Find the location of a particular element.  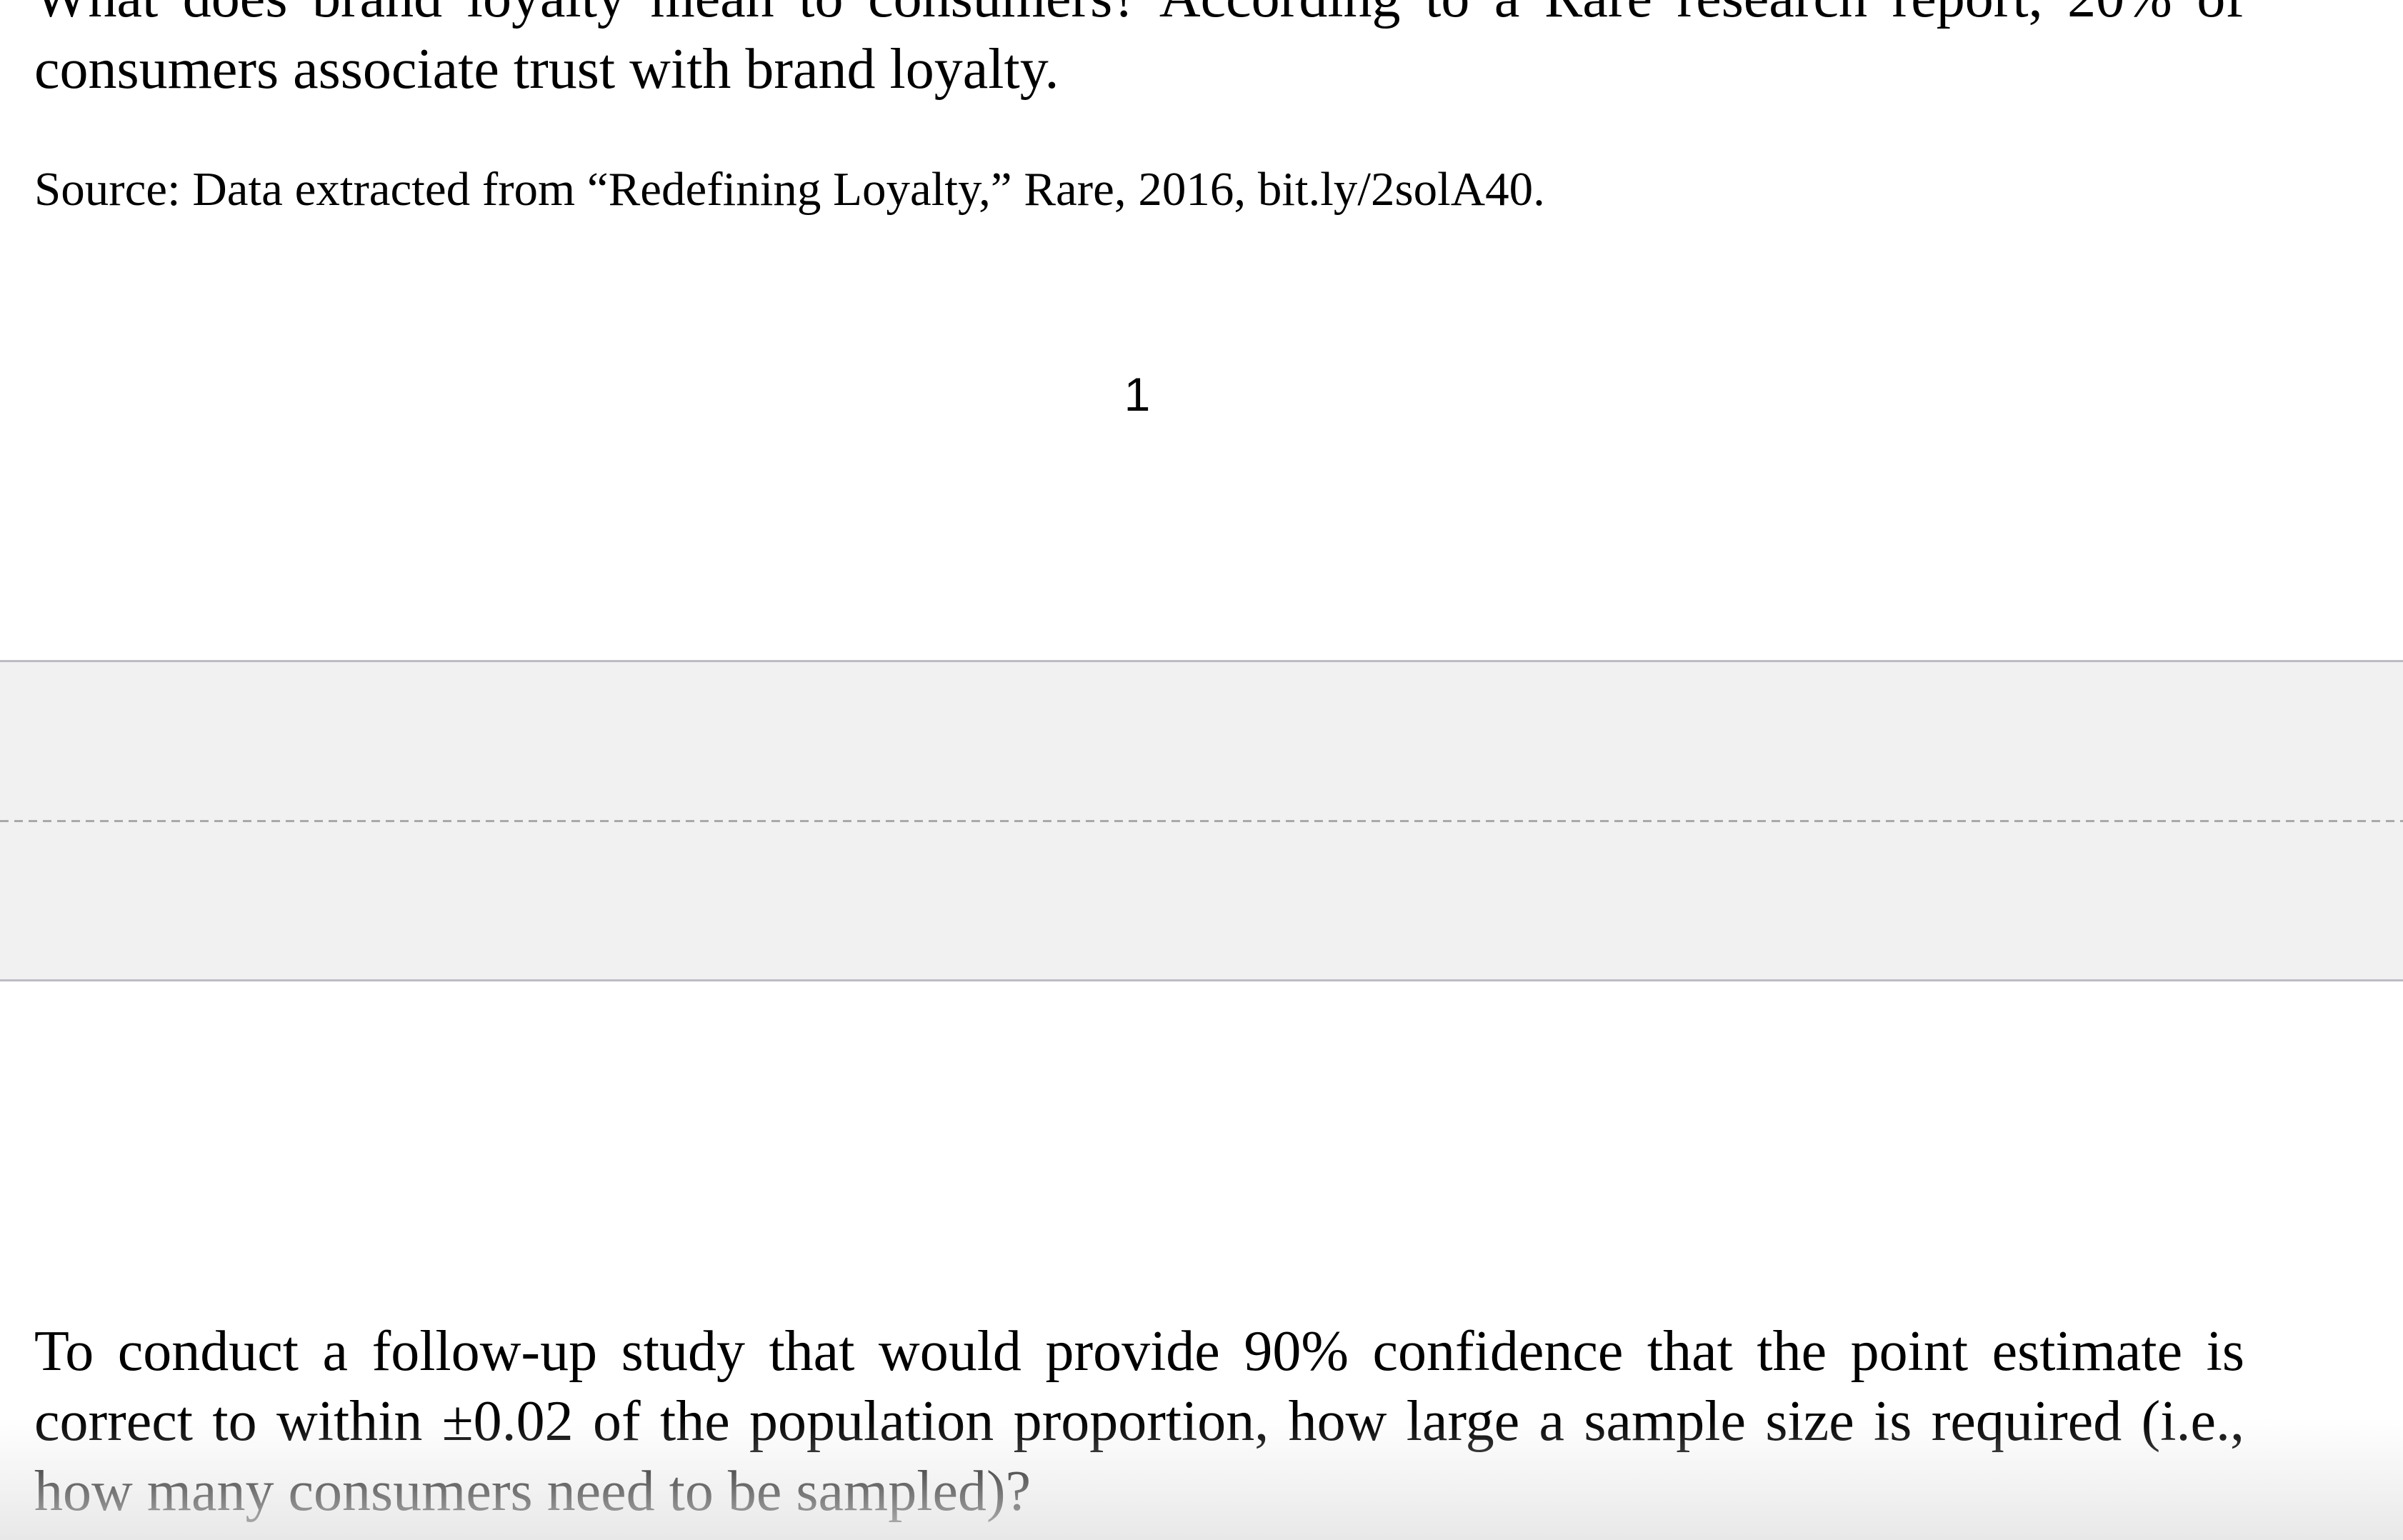

page-break-dashed-line is located at coordinates (1201, 821).